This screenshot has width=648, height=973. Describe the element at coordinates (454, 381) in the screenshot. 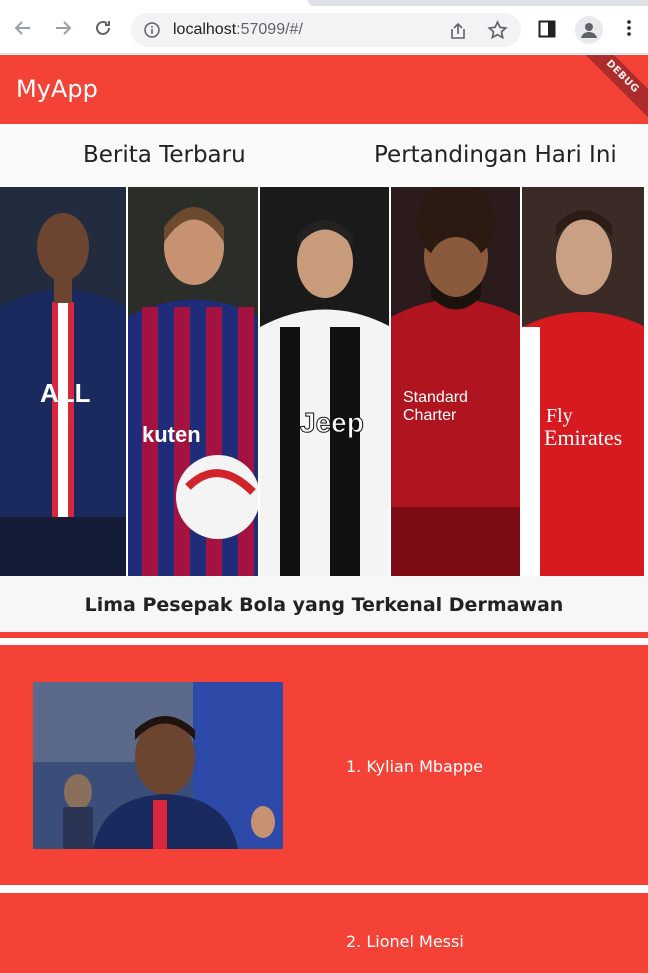

I see `salah-photo: Standard Charter` at that location.